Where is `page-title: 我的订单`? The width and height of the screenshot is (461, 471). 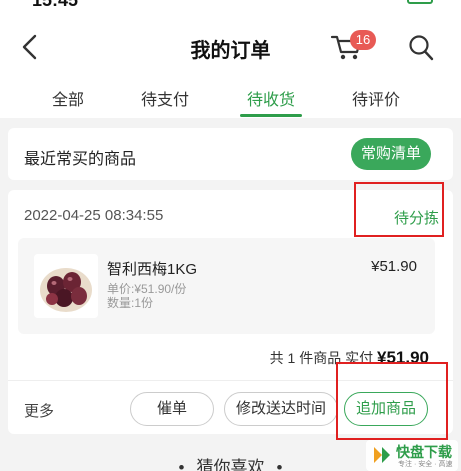 page-title: 我的订单 is located at coordinates (230, 51).